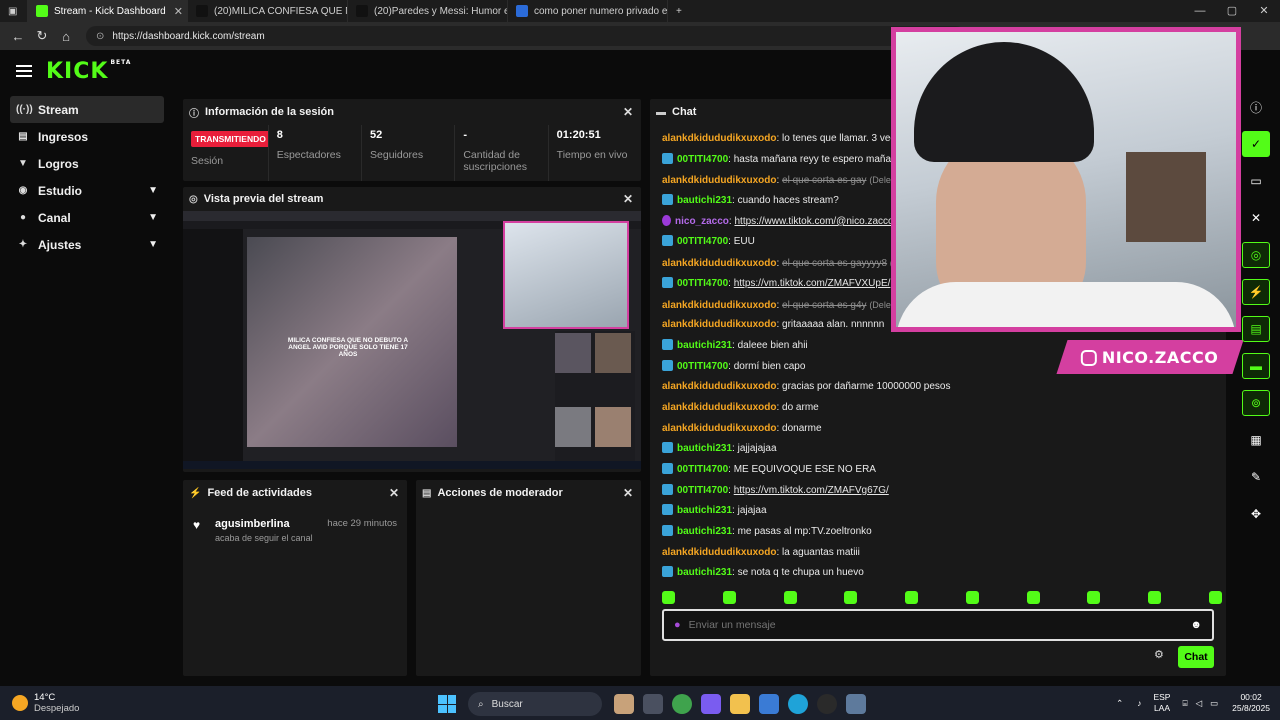 The width and height of the screenshot is (1280, 720). I want to click on volume-icon: ◁, so click(1199, 703).